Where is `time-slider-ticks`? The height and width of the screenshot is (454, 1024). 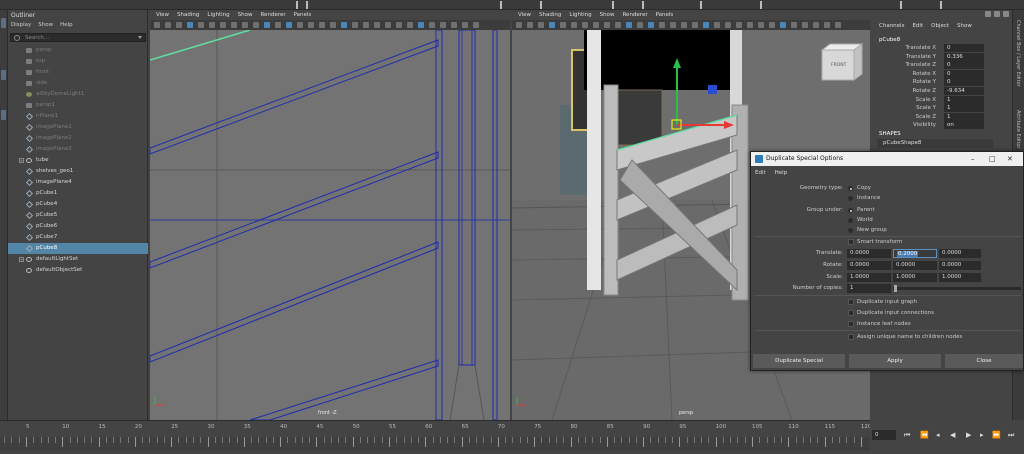
time-slider-ticks is located at coordinates (435, 444).